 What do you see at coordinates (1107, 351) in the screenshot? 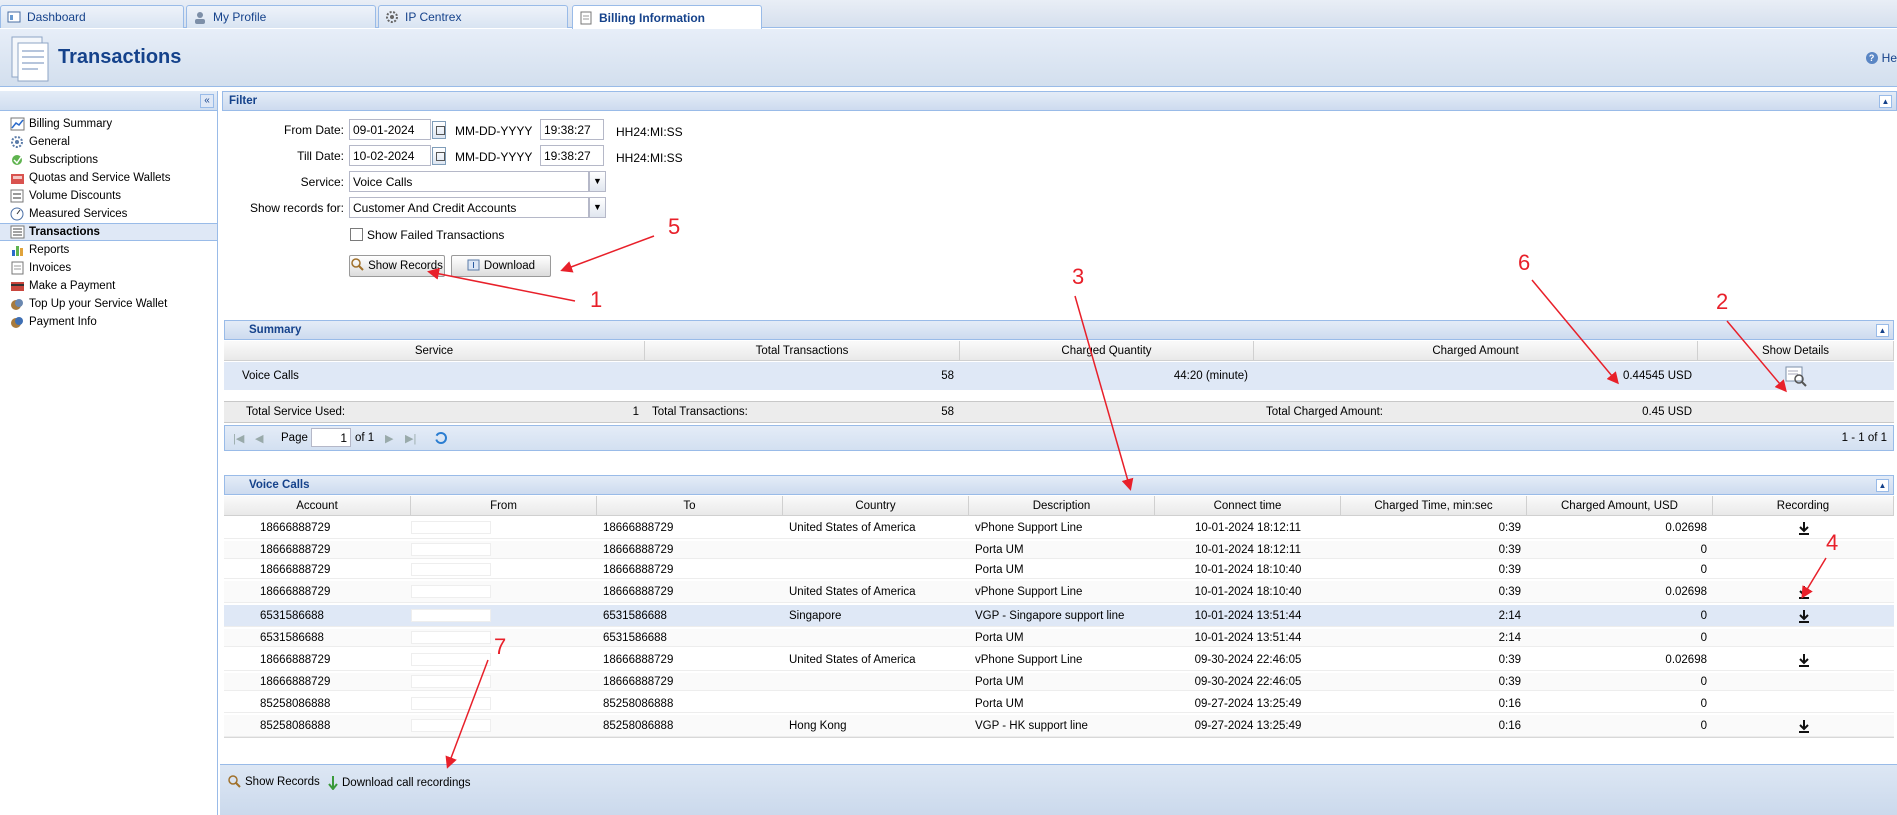
I see `column-header: Charged Quantity` at bounding box center [1107, 351].